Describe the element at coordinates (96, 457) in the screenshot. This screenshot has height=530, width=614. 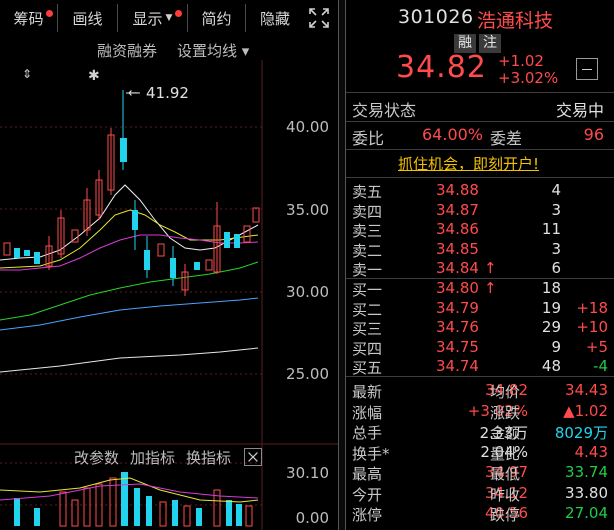
I see `edit-params-link: 改参数` at that location.